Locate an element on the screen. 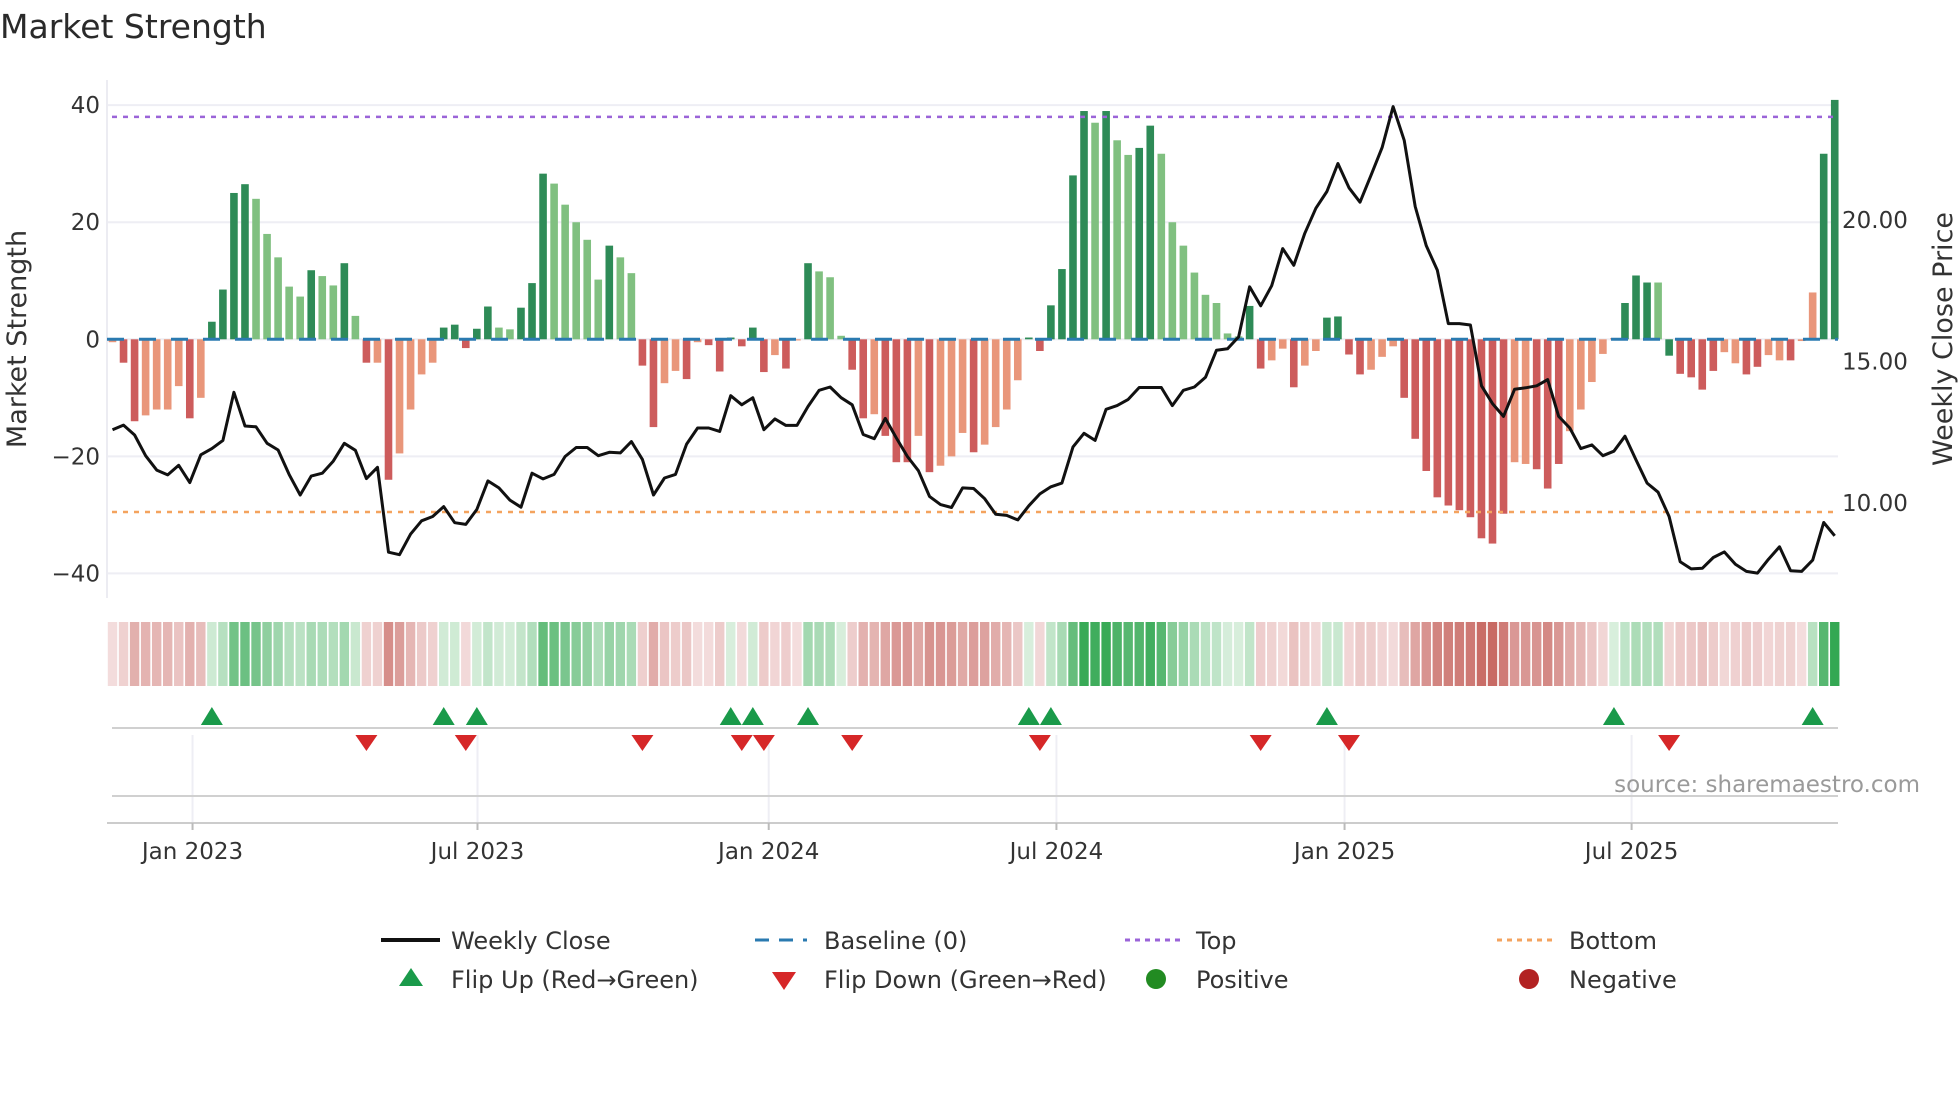  legend-item-bottom: Bottom is located at coordinates (1577, 941).